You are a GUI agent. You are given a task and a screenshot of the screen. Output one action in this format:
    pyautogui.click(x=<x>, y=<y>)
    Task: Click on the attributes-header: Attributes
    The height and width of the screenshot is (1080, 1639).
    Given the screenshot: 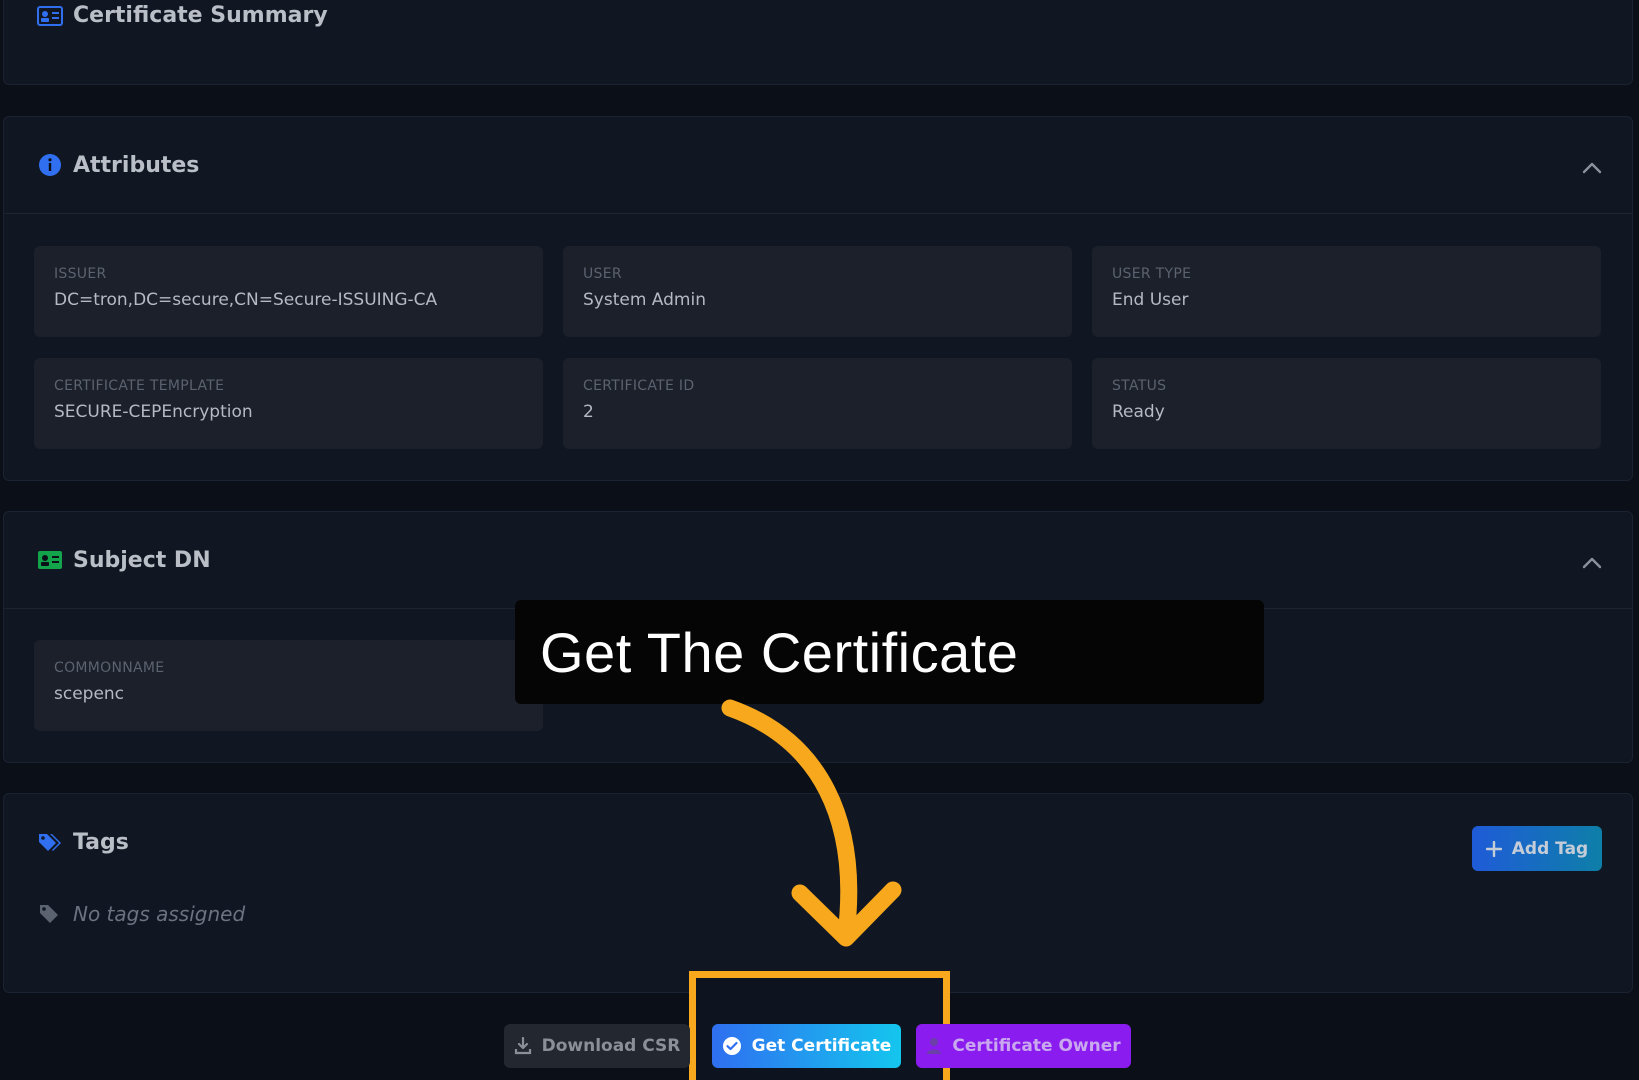 What is the action you would take?
    pyautogui.click(x=818, y=165)
    